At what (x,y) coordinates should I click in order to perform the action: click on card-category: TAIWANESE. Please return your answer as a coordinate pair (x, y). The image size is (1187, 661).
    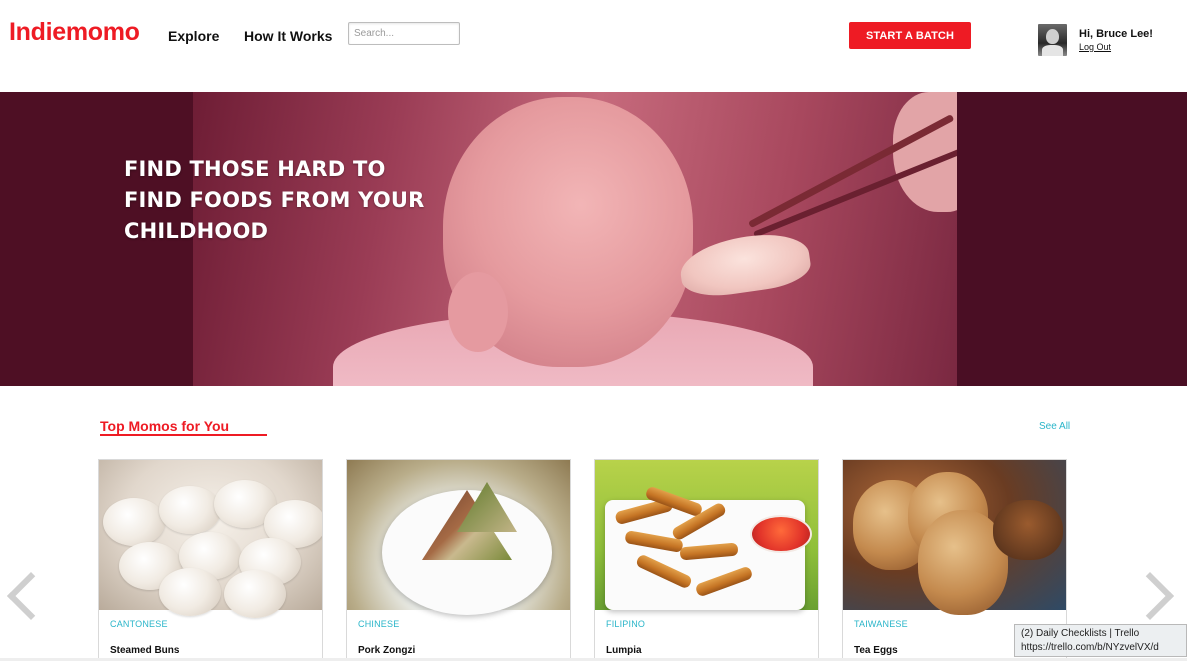
    Looking at the image, I should click on (881, 624).